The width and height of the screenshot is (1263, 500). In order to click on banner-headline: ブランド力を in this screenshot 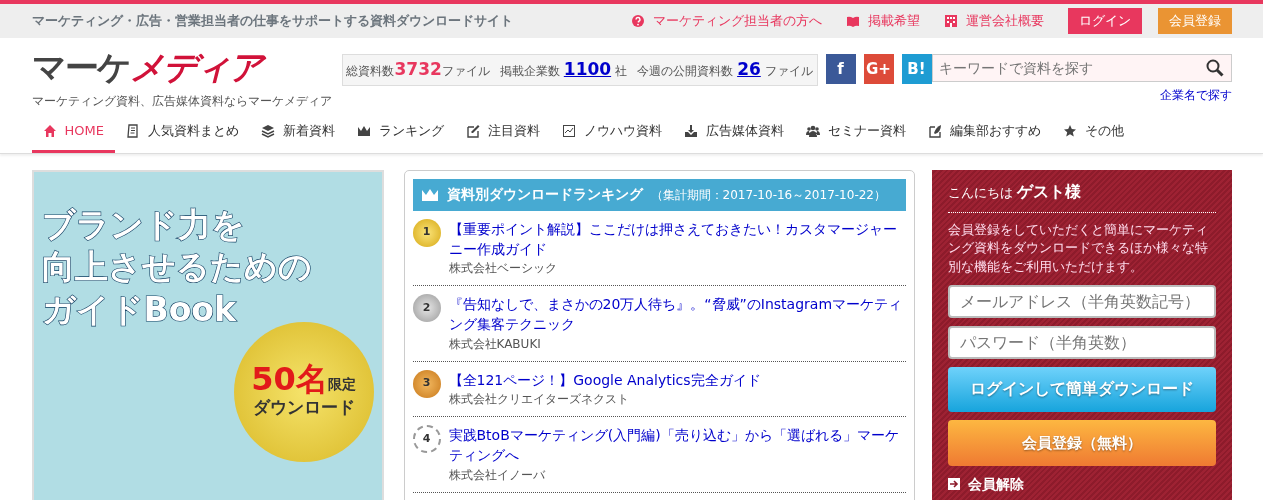, I will do `click(143, 224)`.